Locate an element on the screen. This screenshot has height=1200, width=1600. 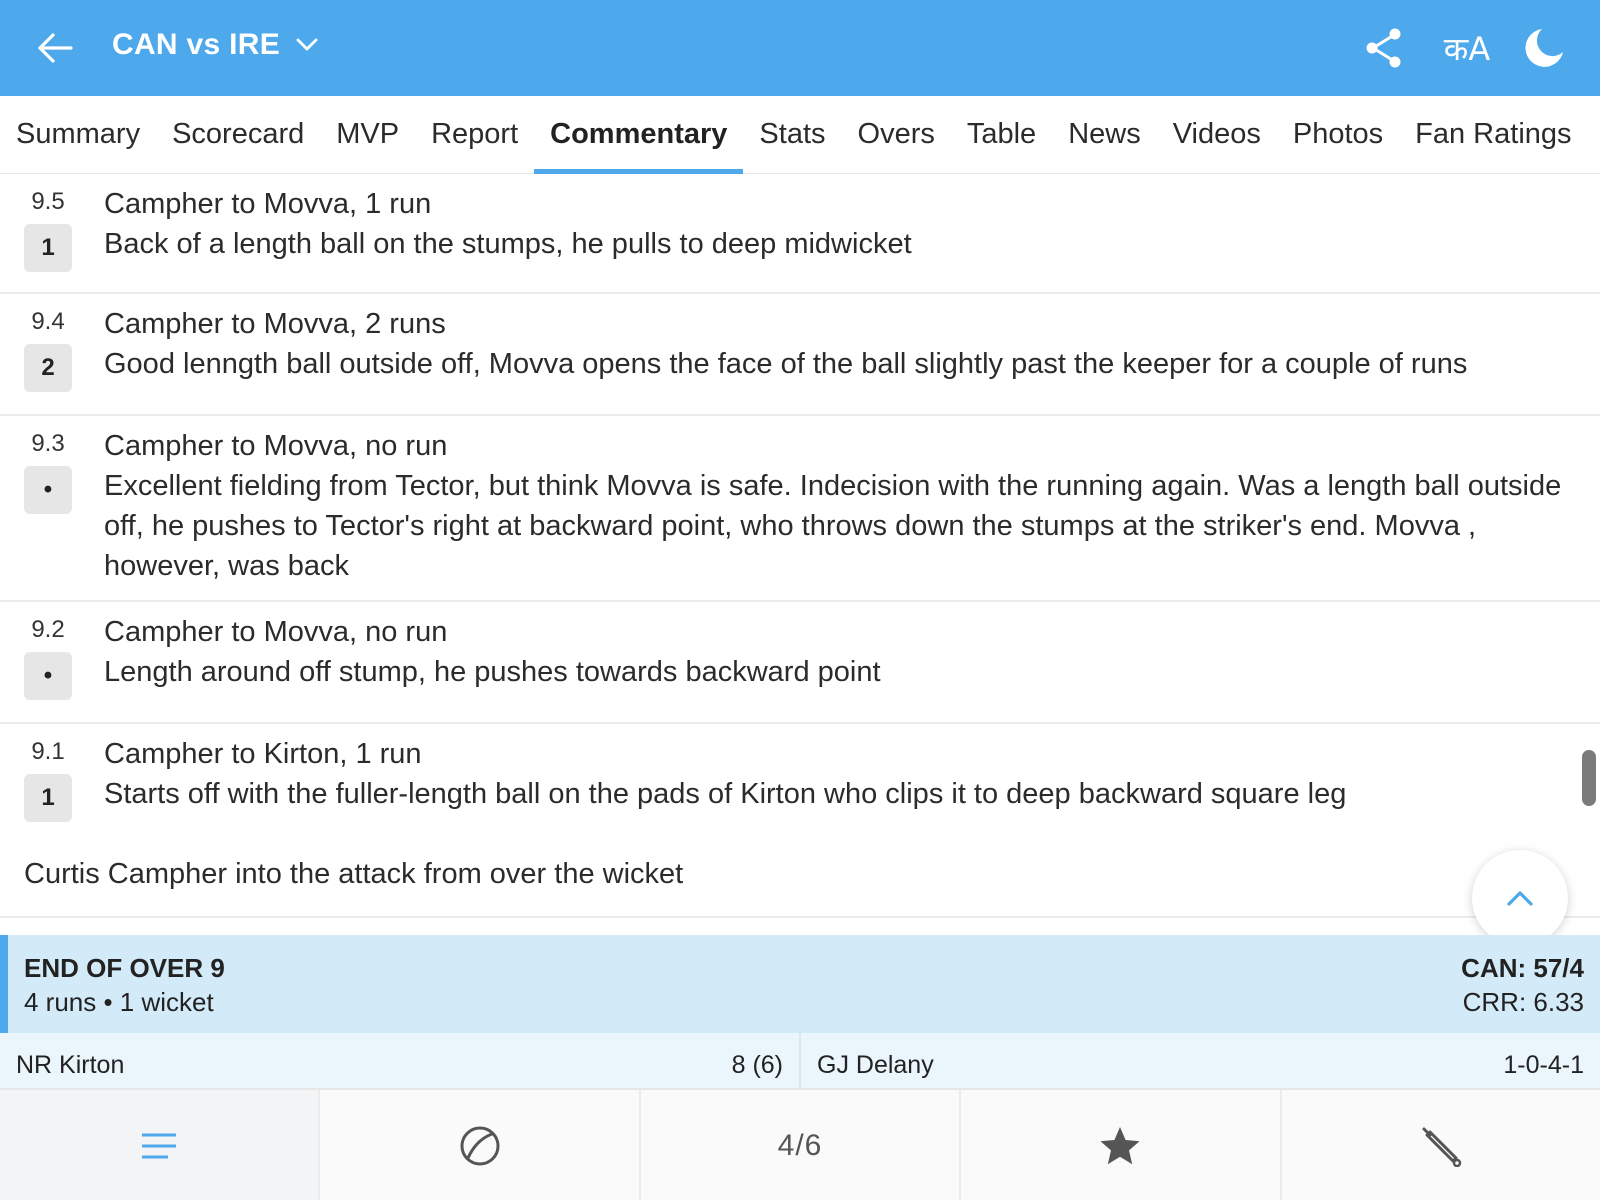
cricket-bat-icon is located at coordinates (1442, 1147).